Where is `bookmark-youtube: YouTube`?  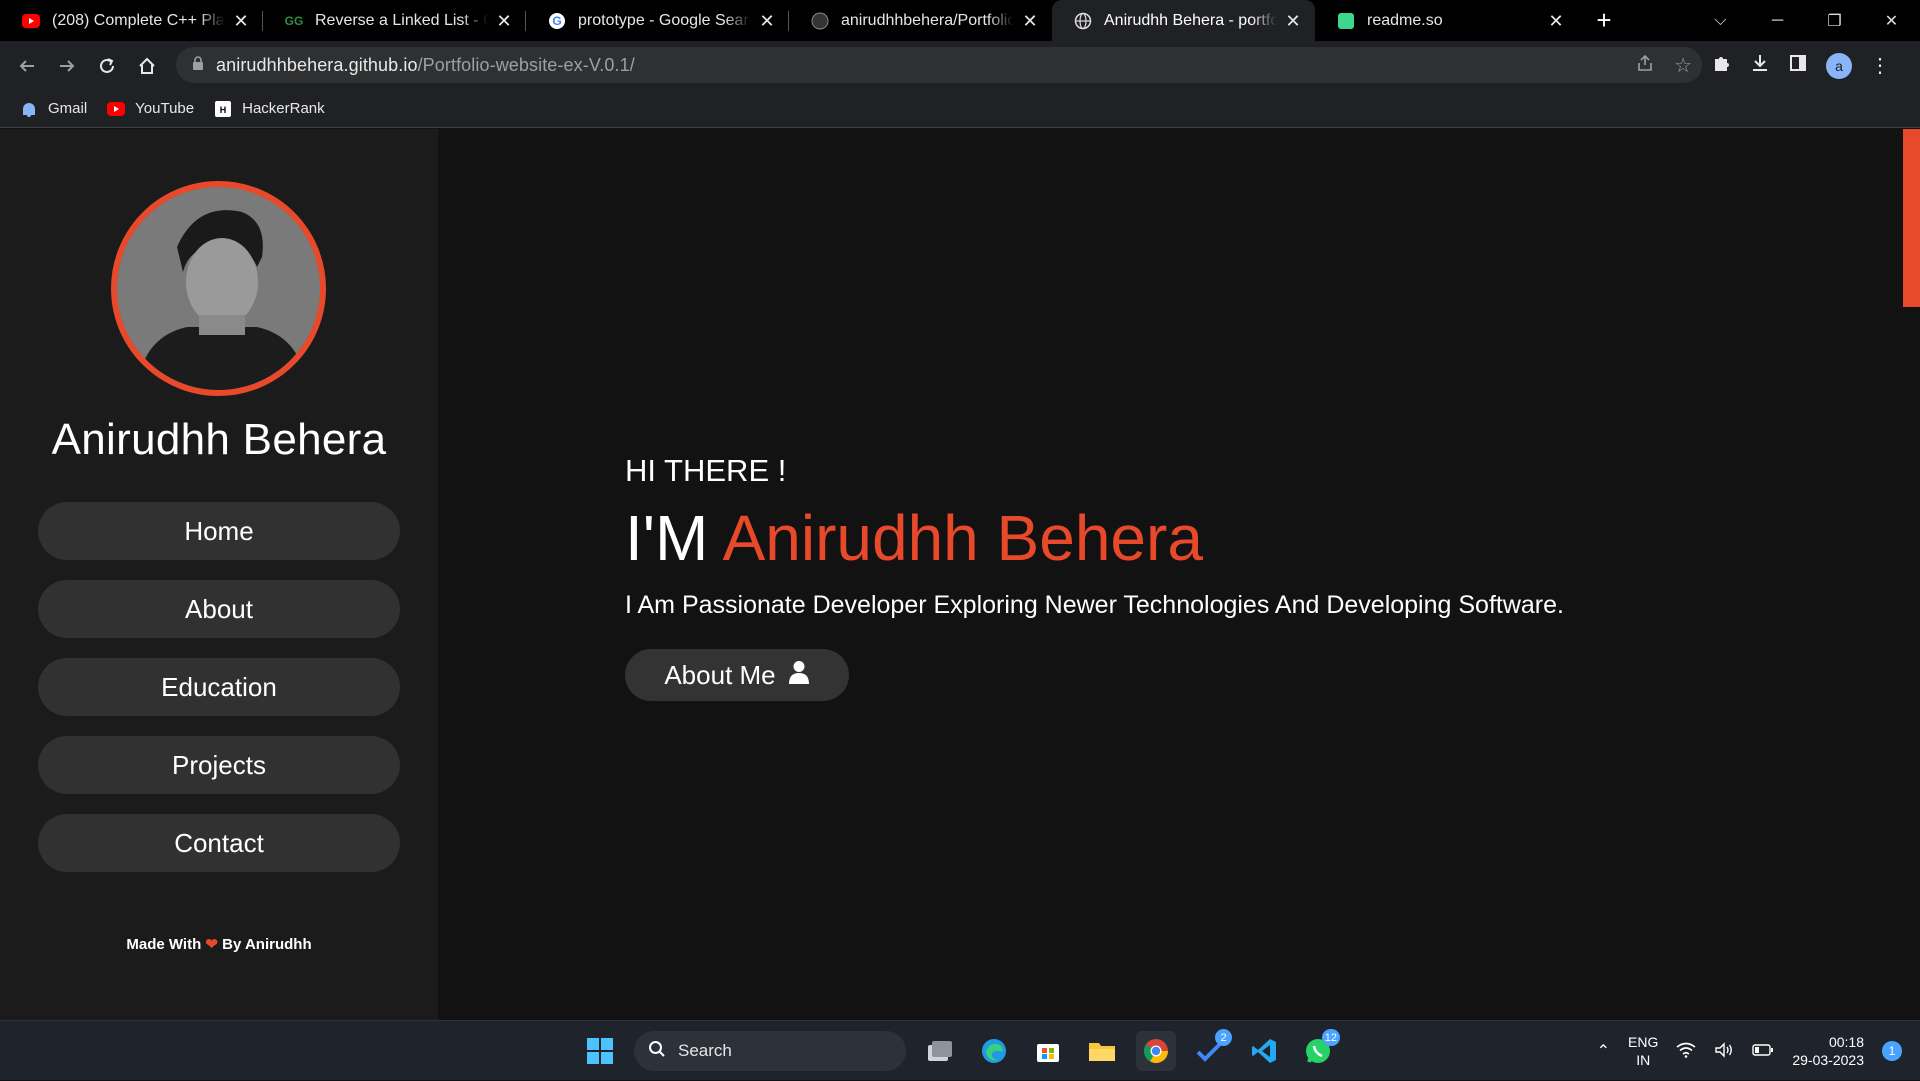 bookmark-youtube: YouTube is located at coordinates (150, 109).